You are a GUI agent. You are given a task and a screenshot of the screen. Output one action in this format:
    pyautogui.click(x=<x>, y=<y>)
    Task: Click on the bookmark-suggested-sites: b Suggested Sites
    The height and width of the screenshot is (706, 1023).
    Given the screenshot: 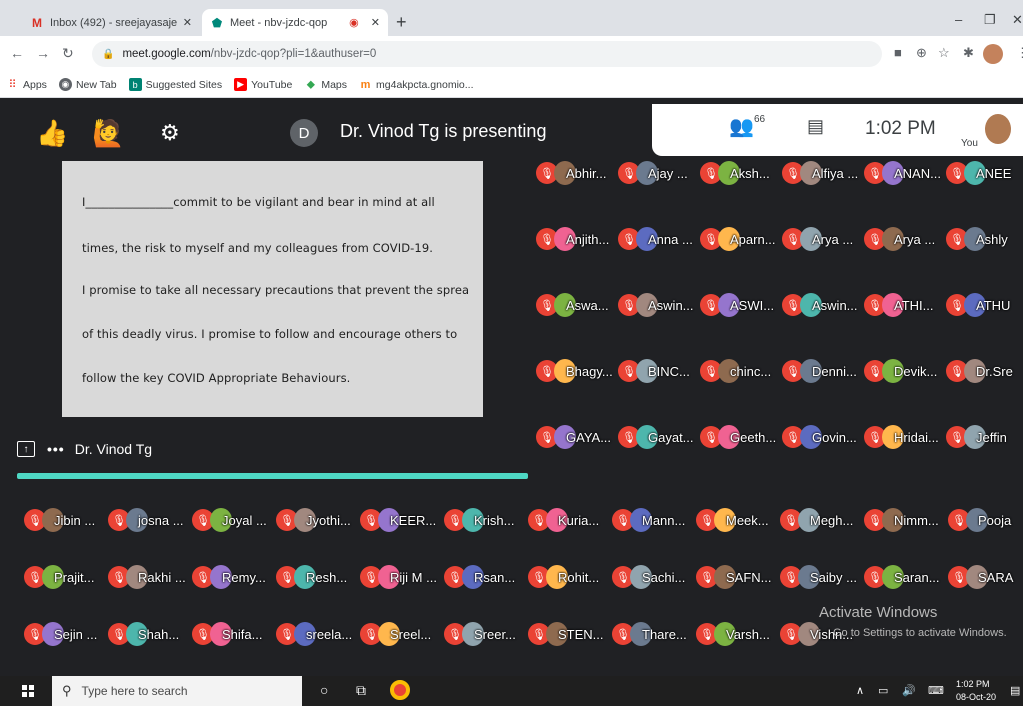 What is the action you would take?
    pyautogui.click(x=175, y=84)
    